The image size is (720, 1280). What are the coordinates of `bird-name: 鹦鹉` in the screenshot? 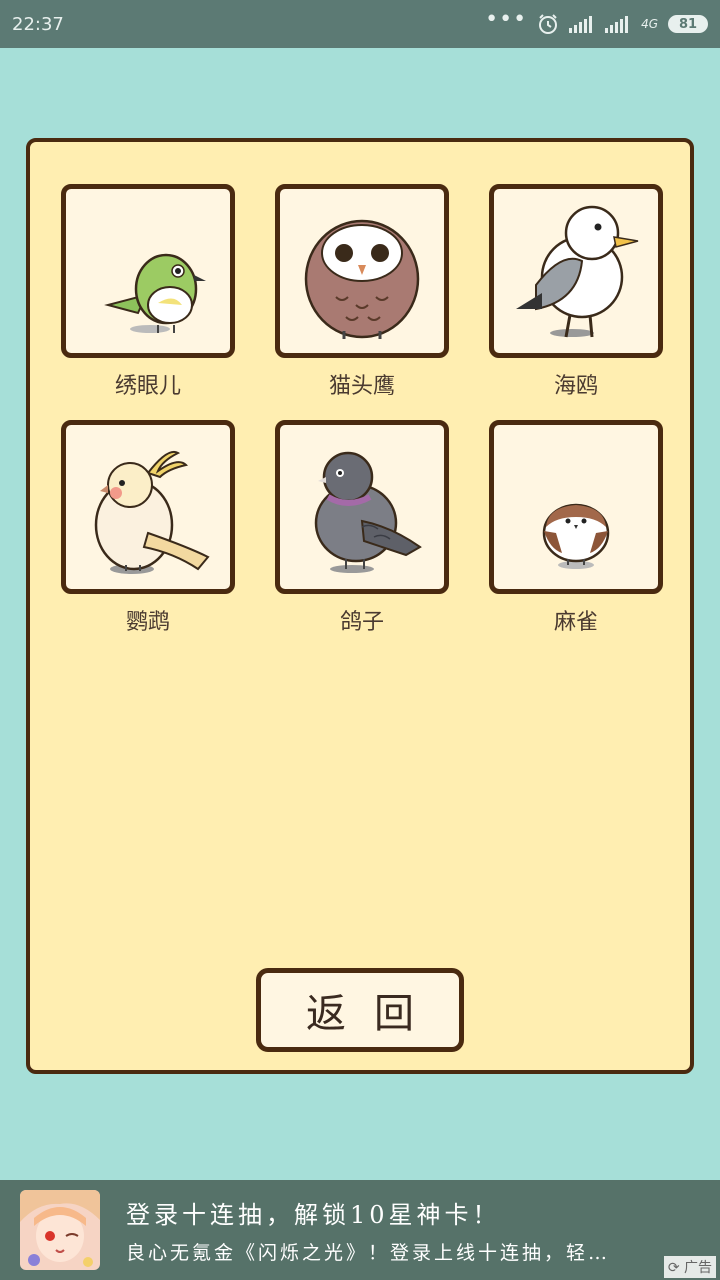 It's located at (147, 622).